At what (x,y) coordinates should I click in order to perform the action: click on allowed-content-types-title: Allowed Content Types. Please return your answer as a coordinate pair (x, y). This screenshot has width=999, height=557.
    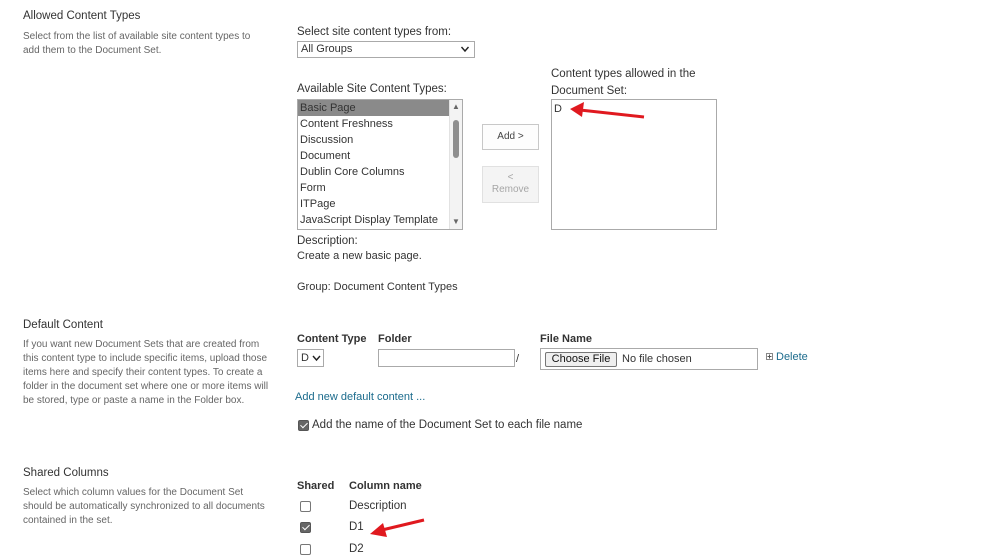
    Looking at the image, I should click on (82, 16).